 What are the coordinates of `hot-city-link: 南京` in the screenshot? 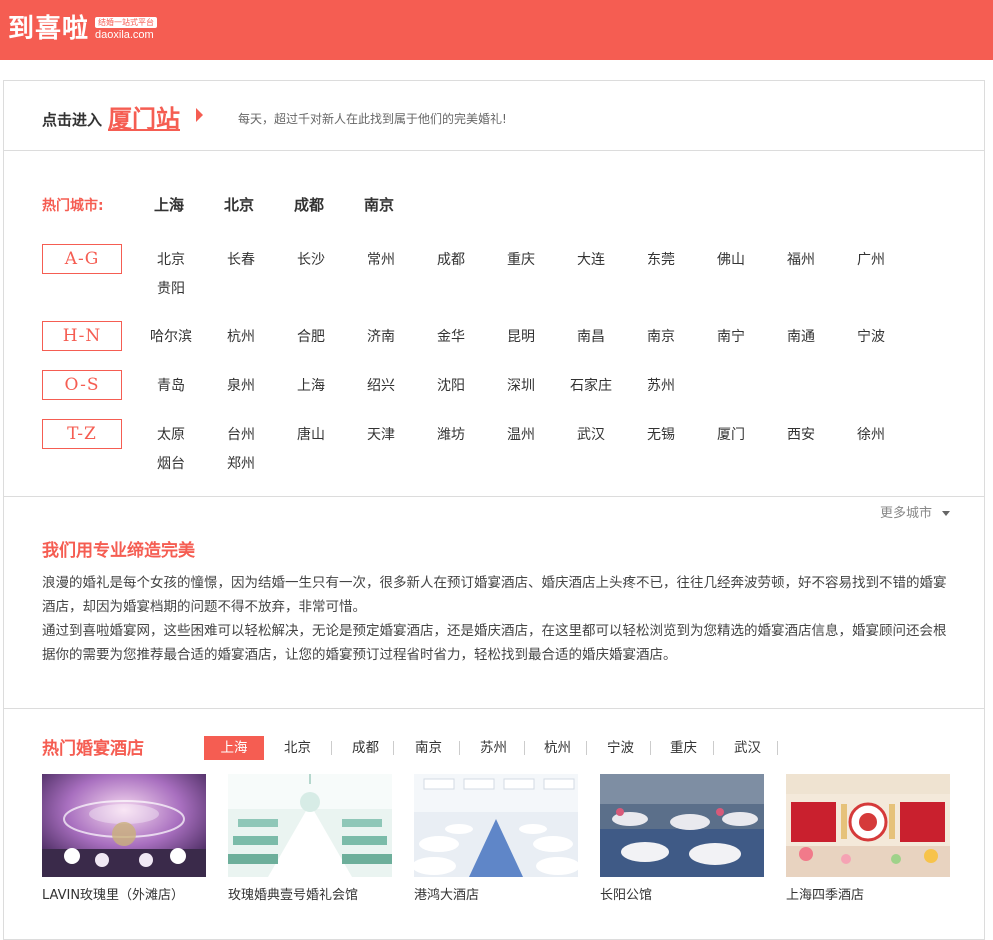 It's located at (379, 204).